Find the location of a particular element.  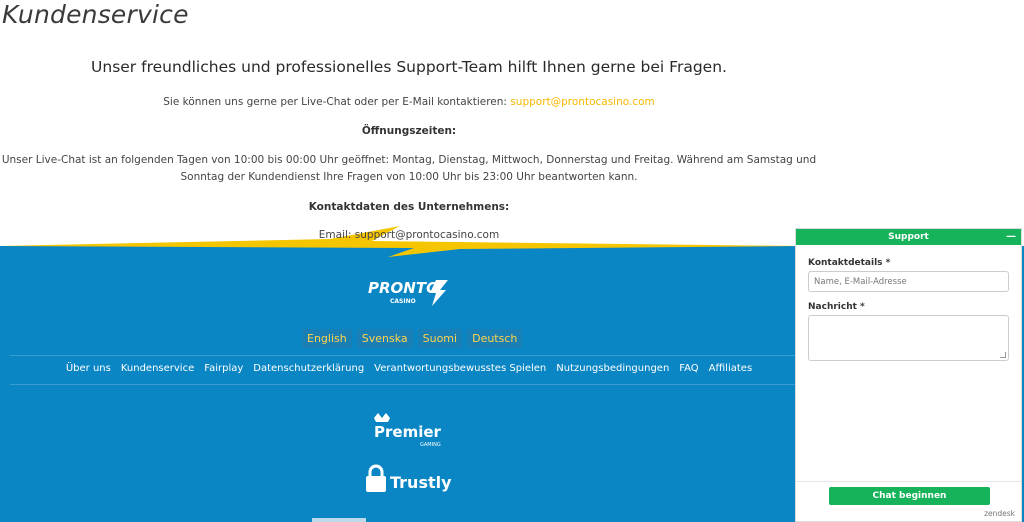

message-textarea is located at coordinates (908, 338).